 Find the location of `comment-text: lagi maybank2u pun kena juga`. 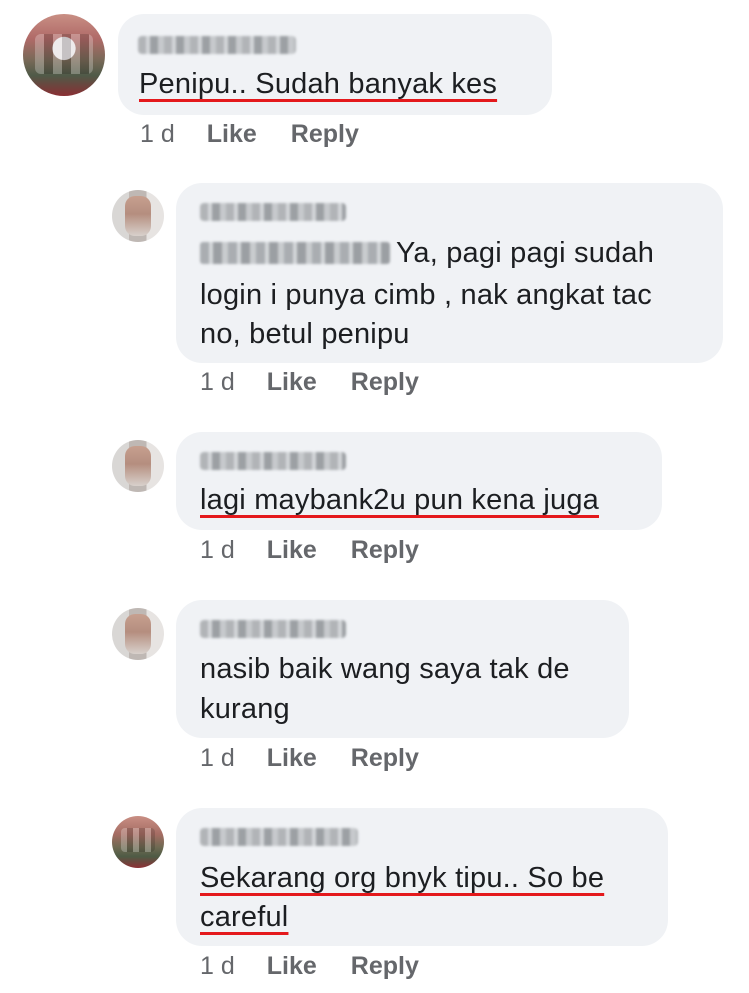

comment-text: lagi maybank2u pun kena juga is located at coordinates (399, 500).